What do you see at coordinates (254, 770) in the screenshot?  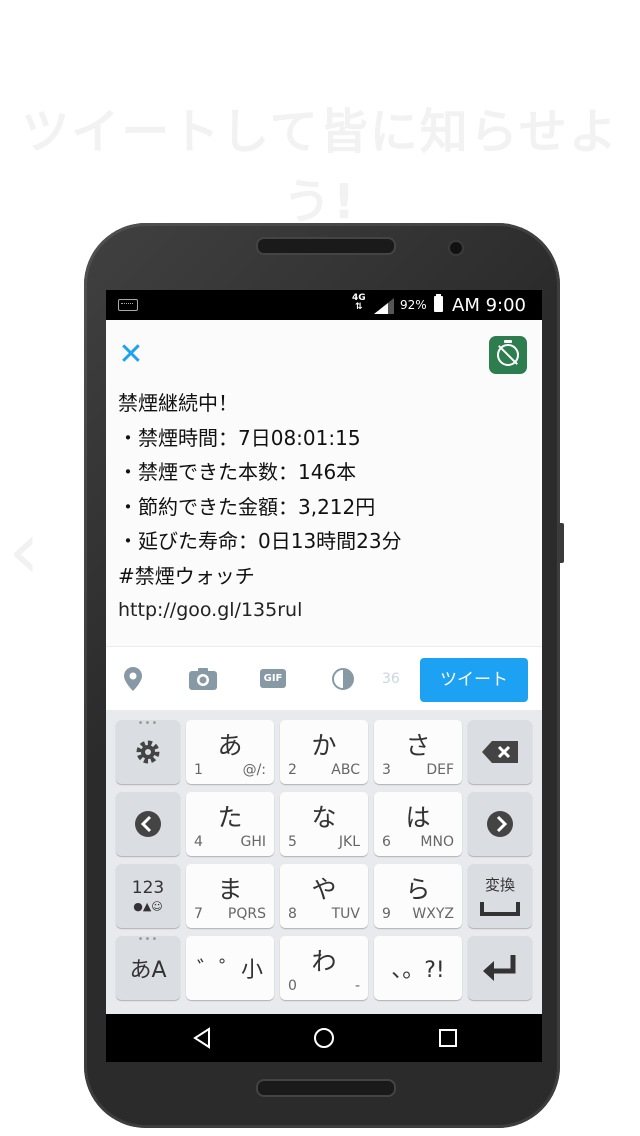 I see `key-sub: @/:` at bounding box center [254, 770].